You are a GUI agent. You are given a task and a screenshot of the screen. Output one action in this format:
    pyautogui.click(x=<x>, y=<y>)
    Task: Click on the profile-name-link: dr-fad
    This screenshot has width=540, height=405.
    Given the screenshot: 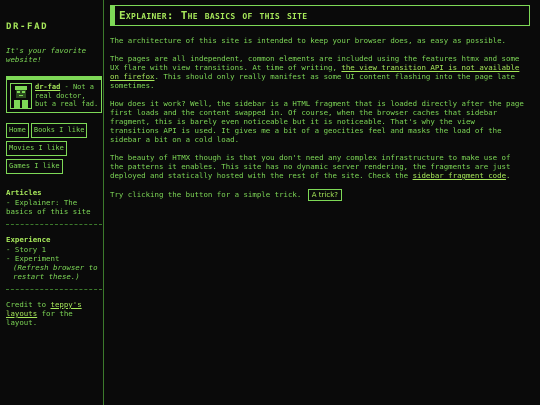 What is the action you would take?
    pyautogui.click(x=47, y=87)
    